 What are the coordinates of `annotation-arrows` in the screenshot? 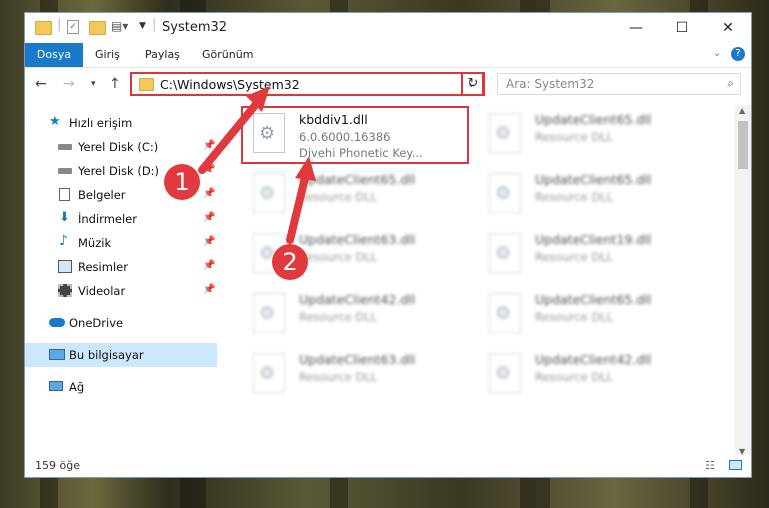 It's located at (257, 165).